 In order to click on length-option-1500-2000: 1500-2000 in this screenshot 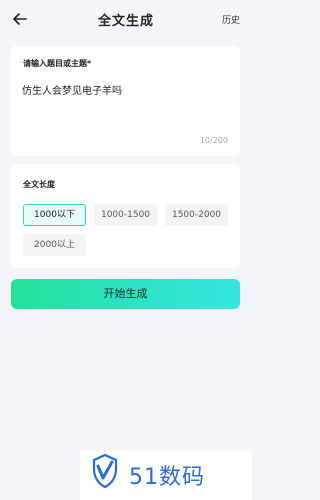, I will do `click(196, 215)`.